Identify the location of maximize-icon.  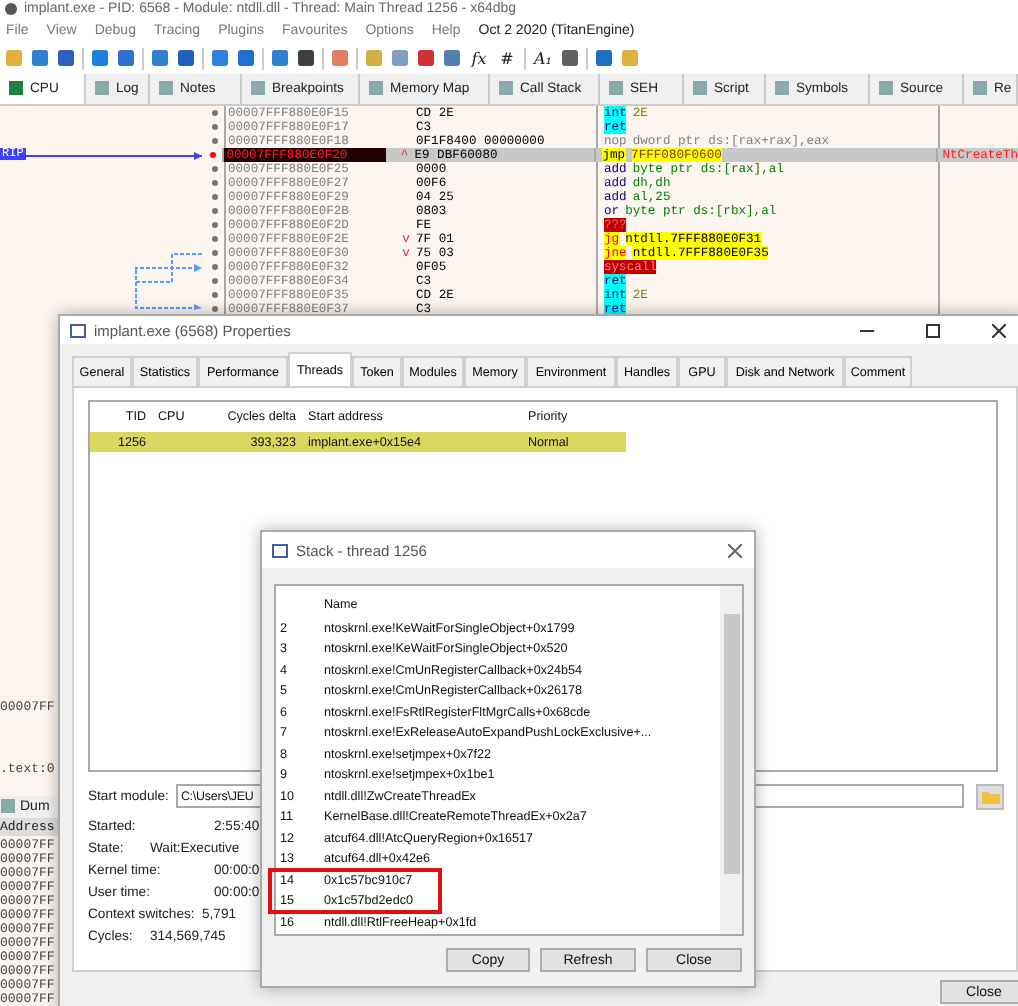
(933, 330).